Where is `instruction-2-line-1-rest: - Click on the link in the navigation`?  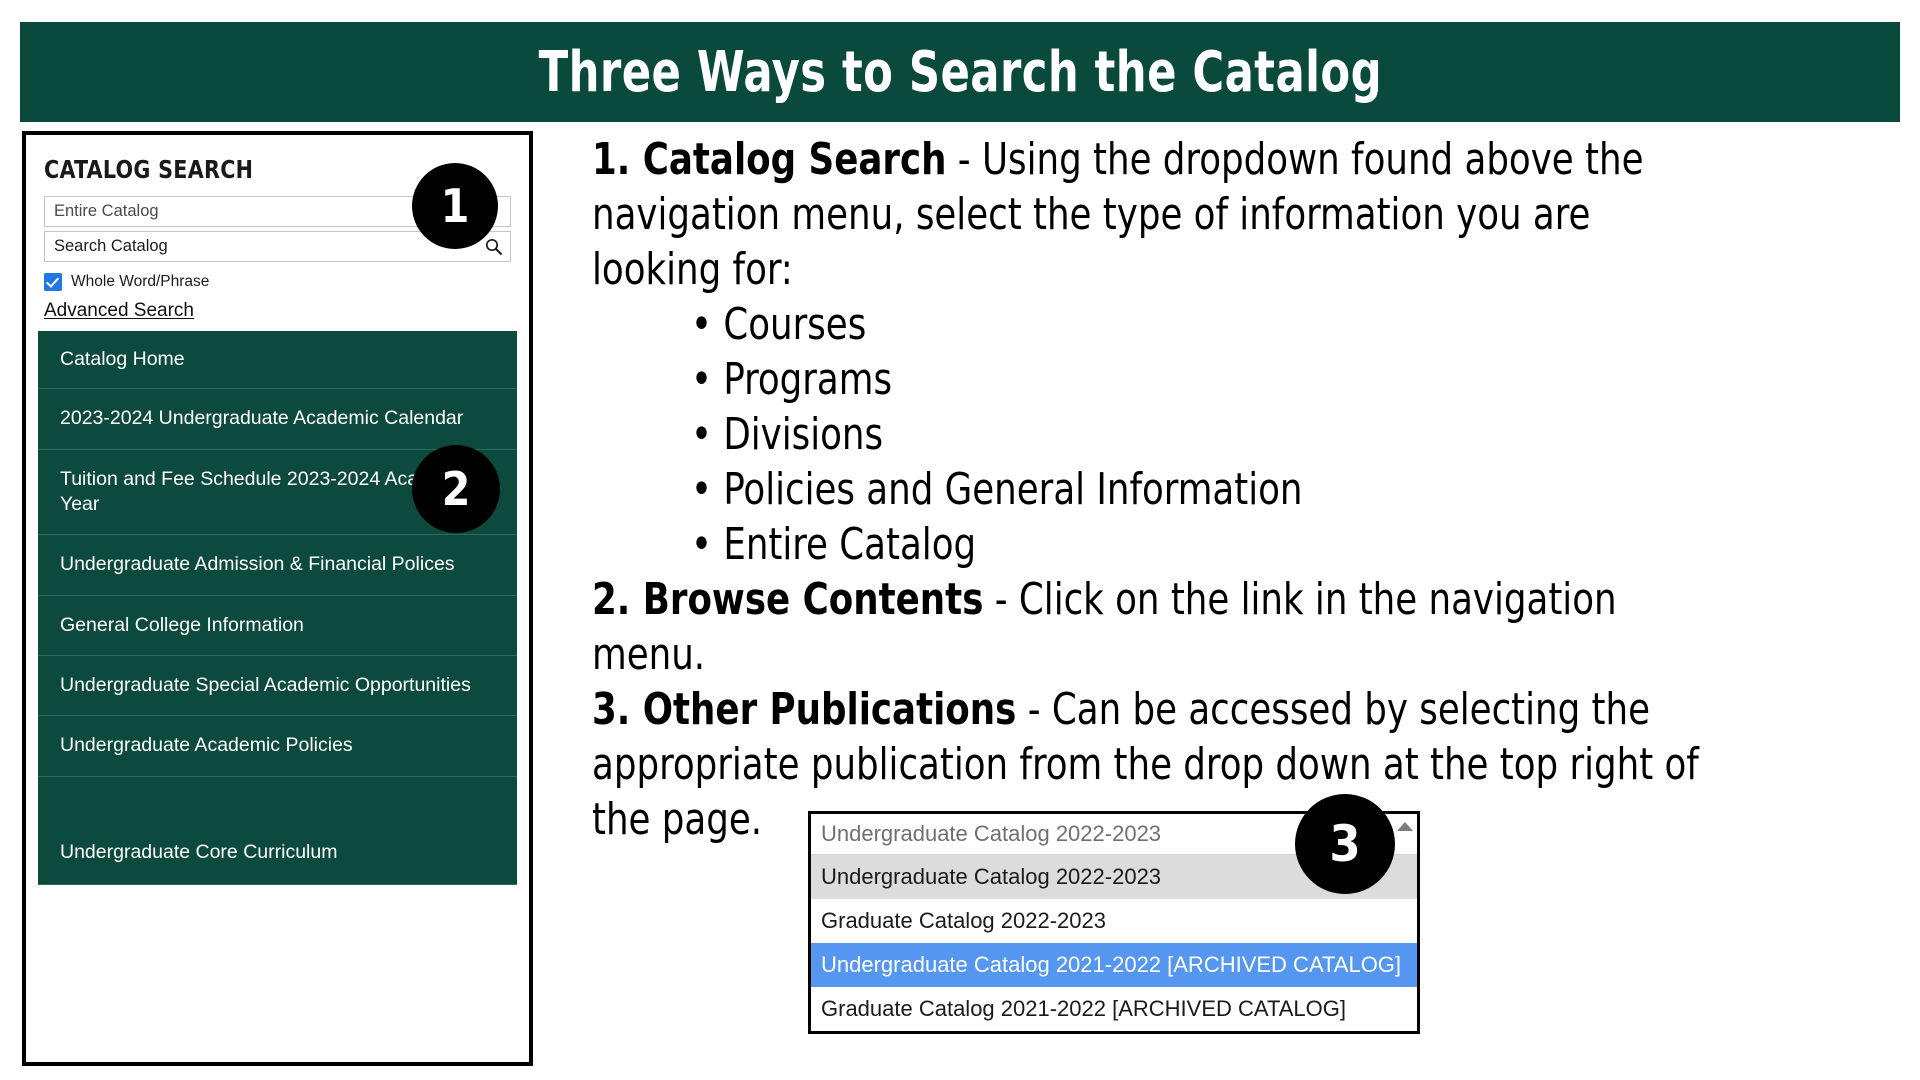
instruction-2-line-1-rest: - Click on the link in the navigation is located at coordinates (1300, 599).